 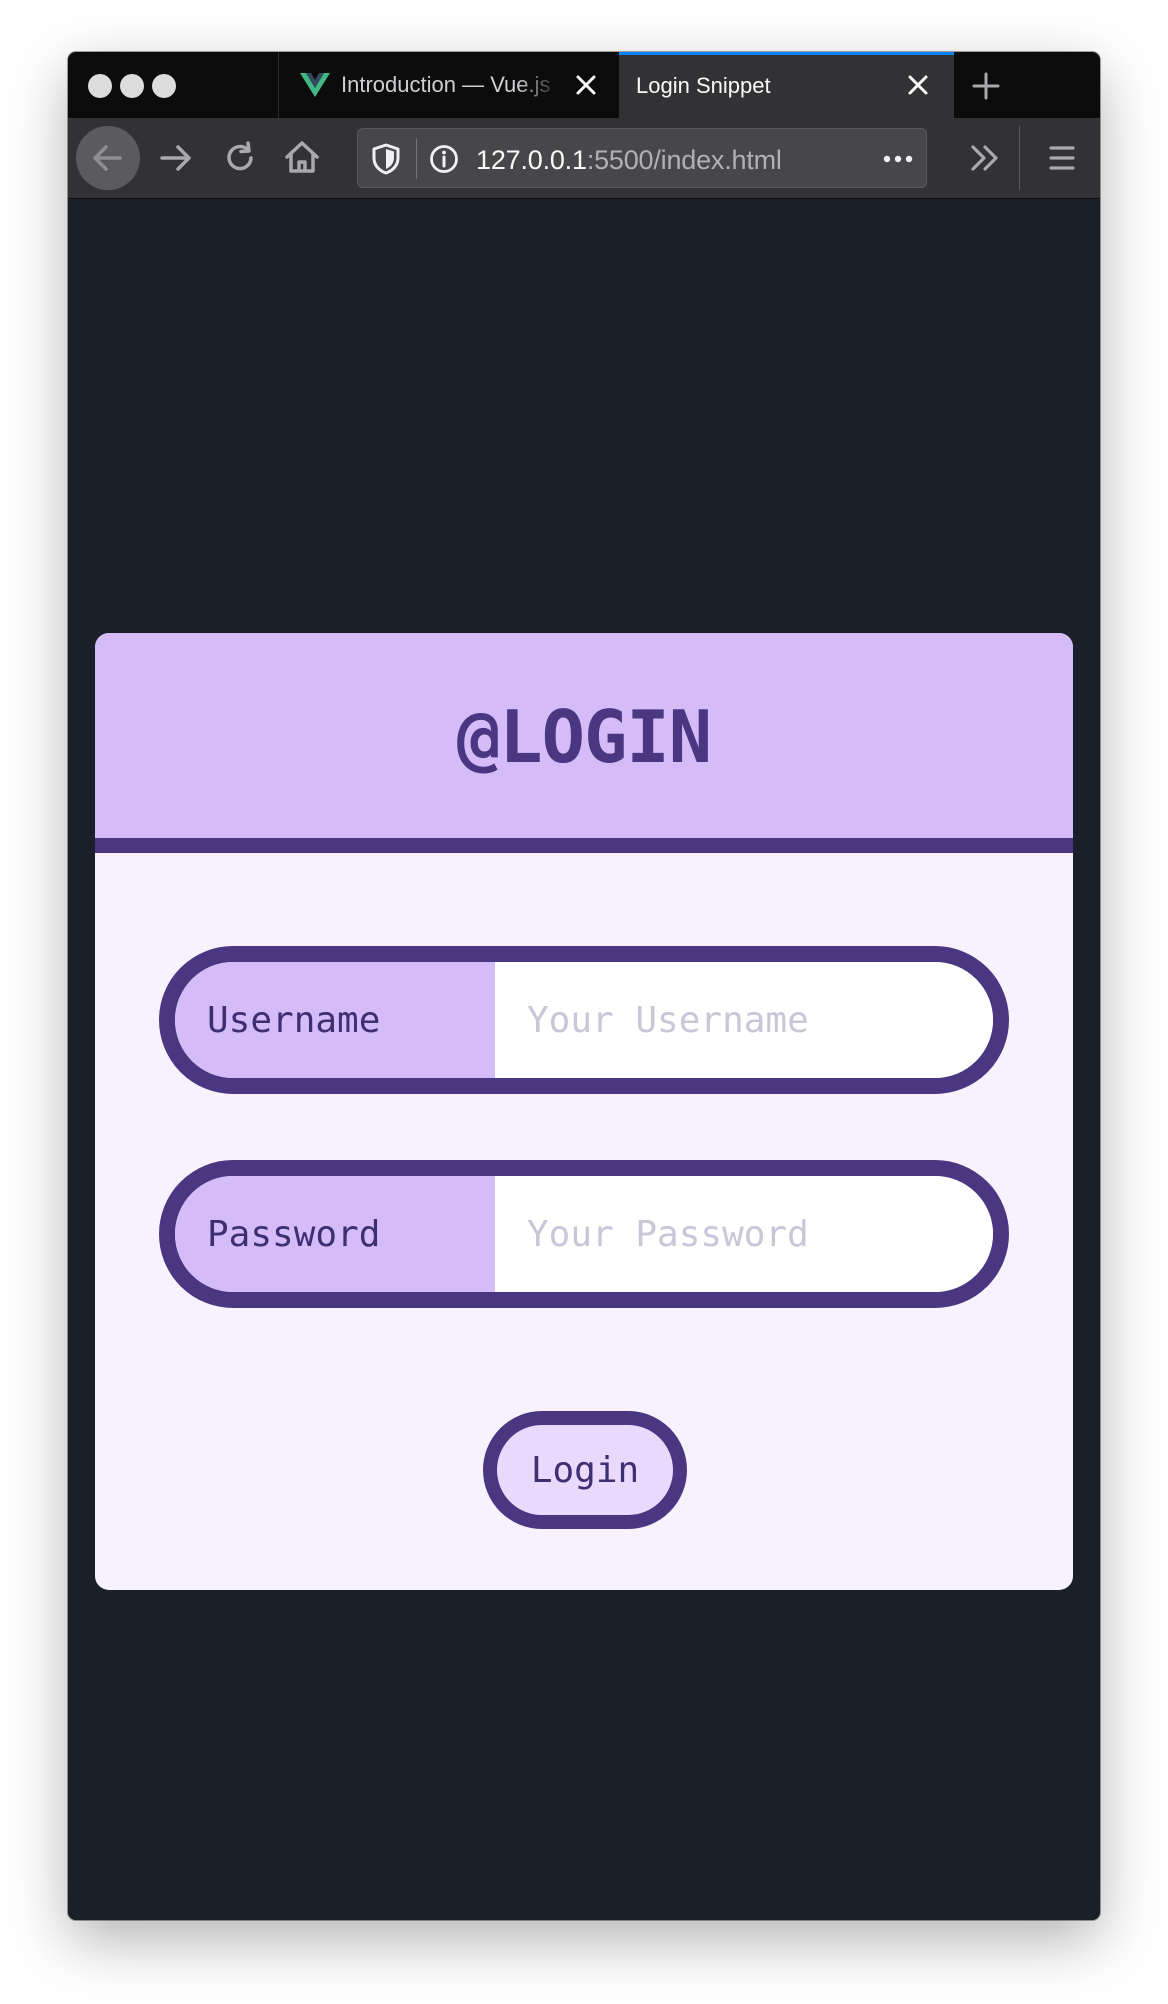 I want to click on back-button, so click(x=108, y=158).